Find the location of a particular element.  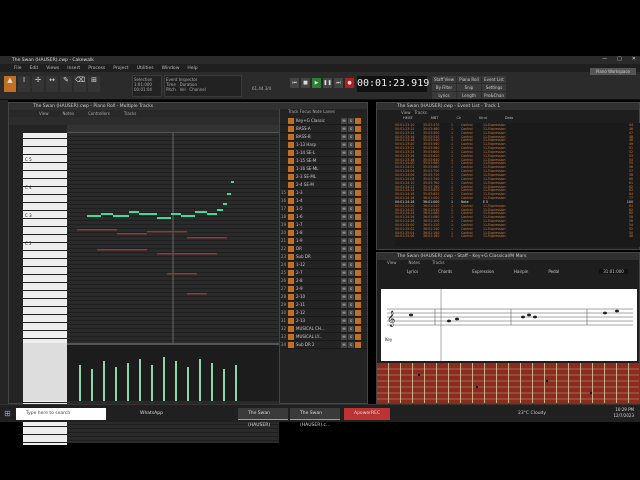

stop-icon: ■ is located at coordinates (305, 83).